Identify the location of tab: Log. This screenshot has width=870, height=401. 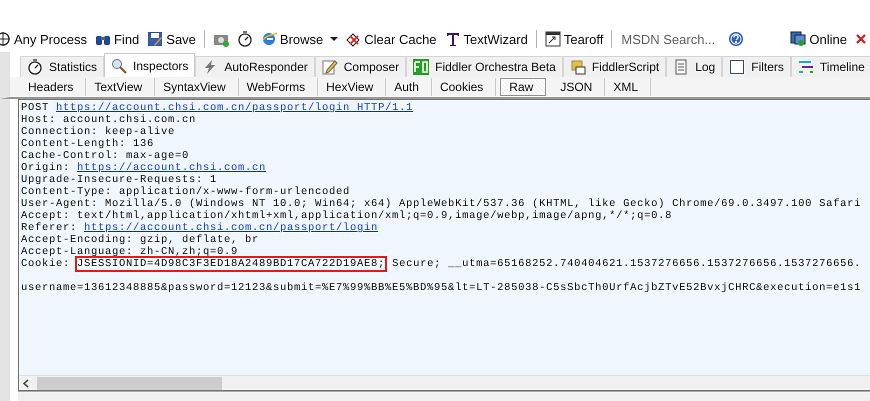
(694, 66).